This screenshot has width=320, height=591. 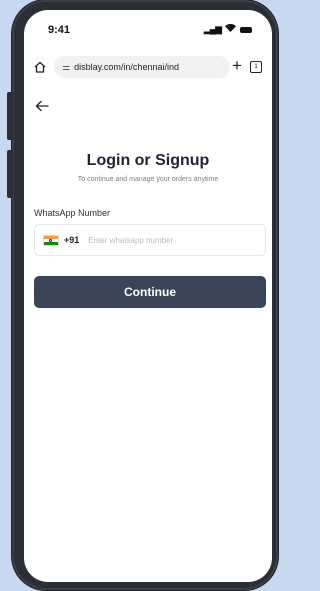 I want to click on plus-icon: +, so click(x=237, y=66).